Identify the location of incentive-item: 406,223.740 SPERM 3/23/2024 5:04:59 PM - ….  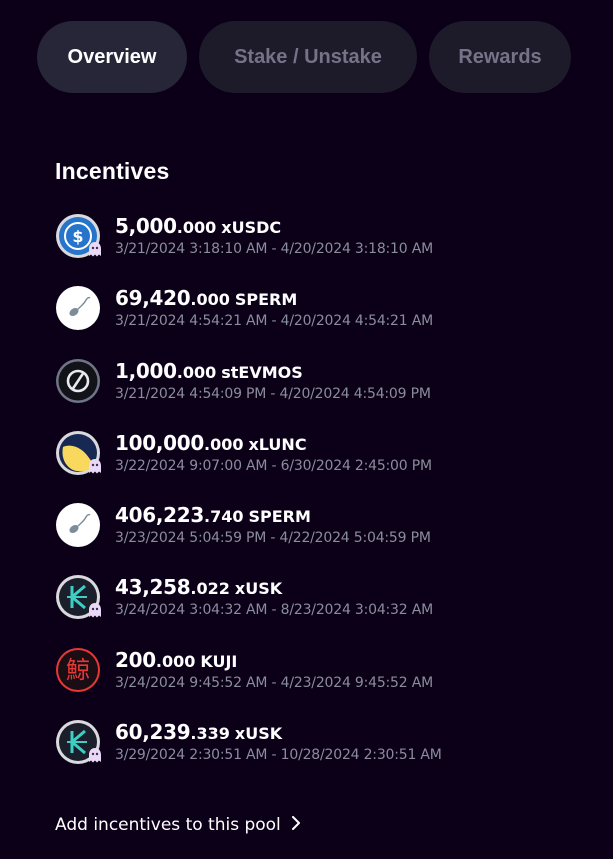
(315, 536).